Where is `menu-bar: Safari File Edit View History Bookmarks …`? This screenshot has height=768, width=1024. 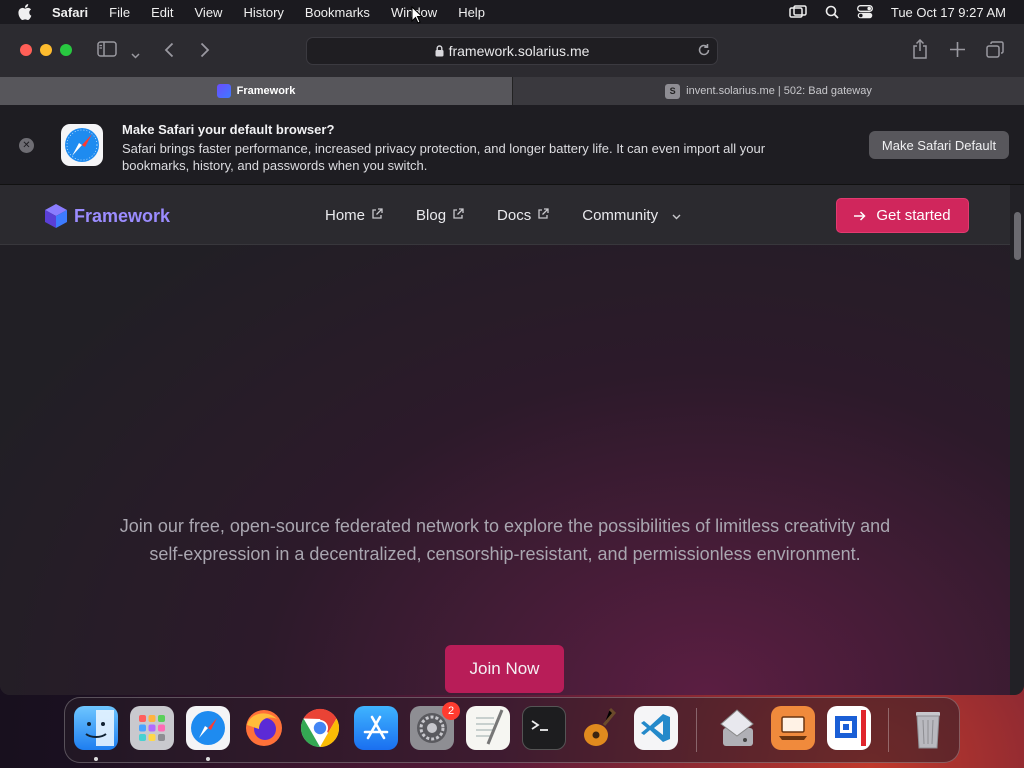
menu-bar: Safari File Edit View History Bookmarks … is located at coordinates (512, 12).